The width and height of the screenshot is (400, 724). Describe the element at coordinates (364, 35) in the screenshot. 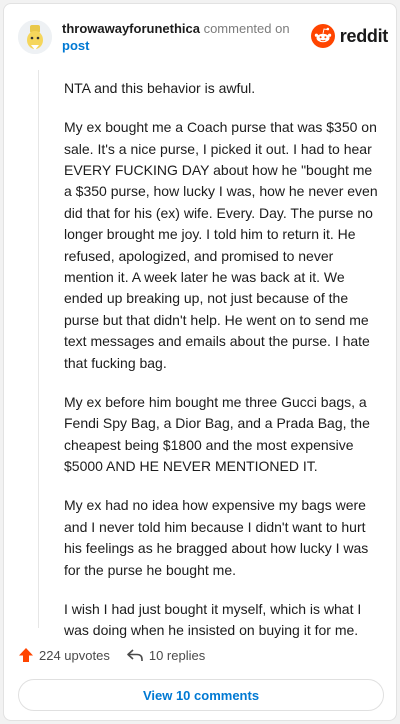

I see `reddit-wordmark: reddit` at that location.